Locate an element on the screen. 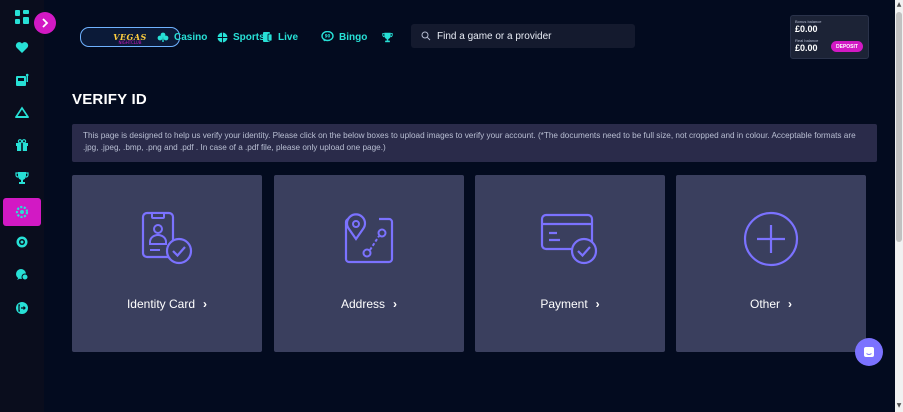 The height and width of the screenshot is (412, 903). bingo-icon: 90 is located at coordinates (327, 36).